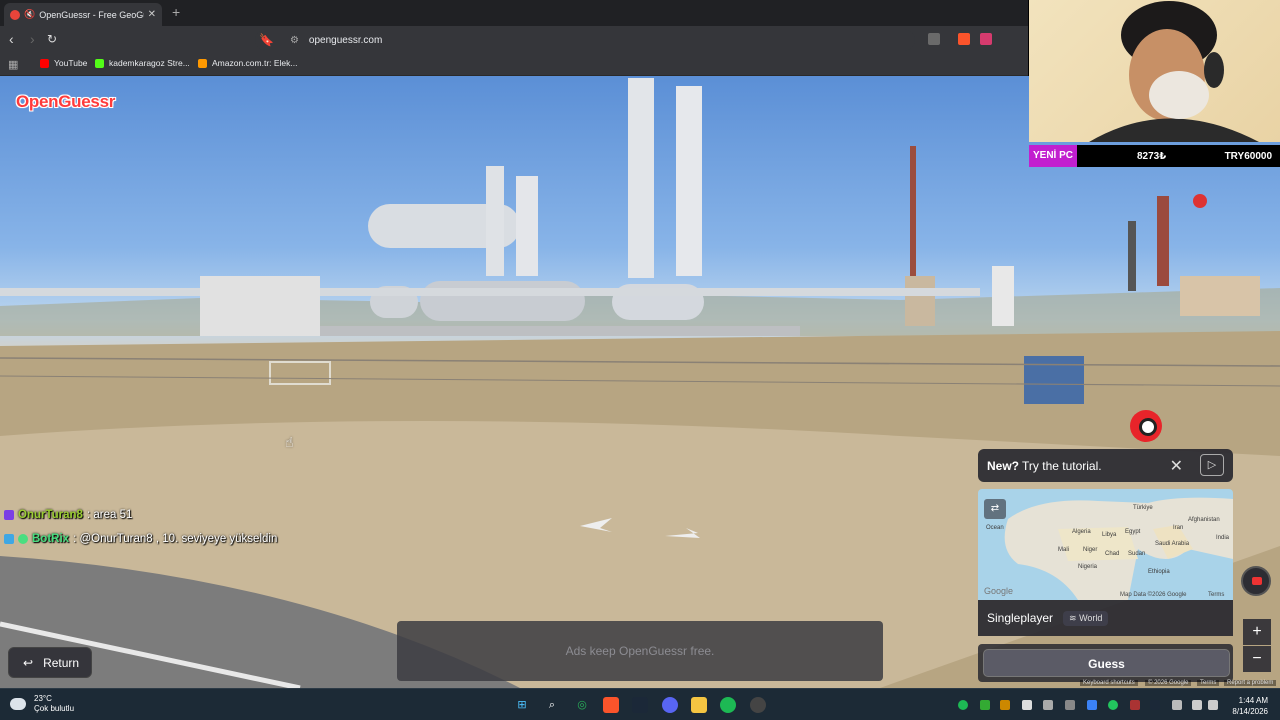 The image size is (1280, 720). I want to click on openguessr-favicon-icon, so click(15, 14).